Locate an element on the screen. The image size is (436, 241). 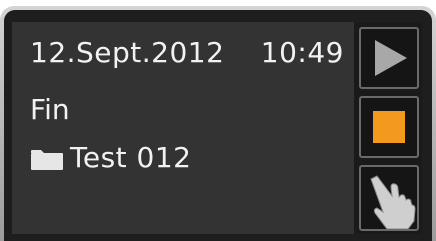
control-panel is located at coordinates (388, 128).